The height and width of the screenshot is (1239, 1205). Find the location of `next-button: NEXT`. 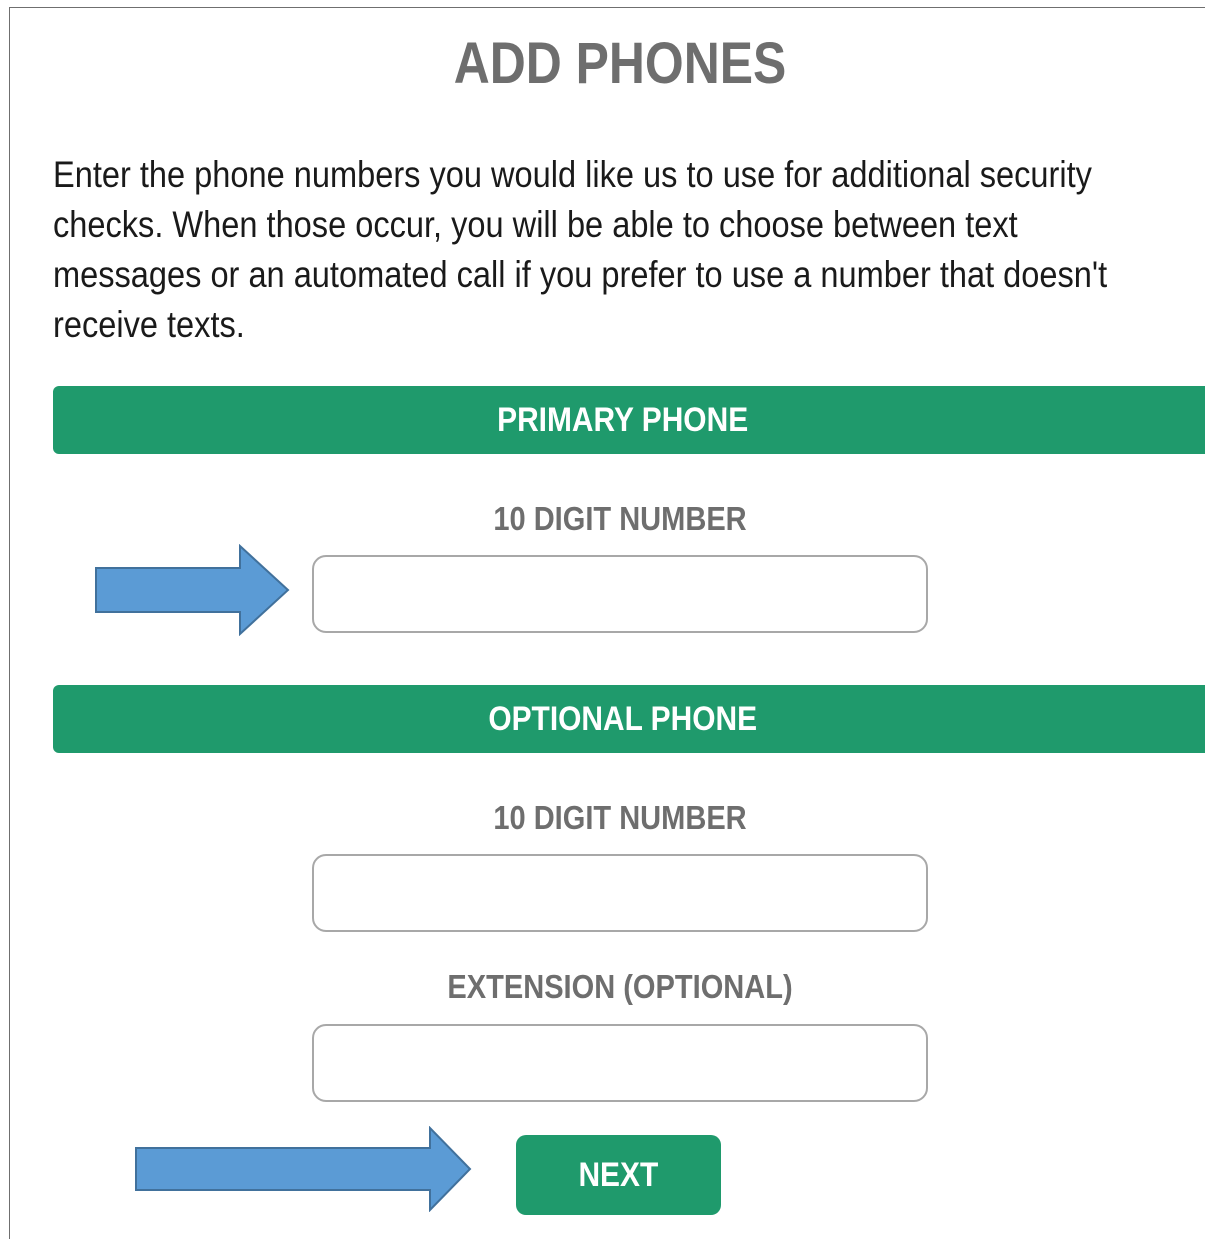

next-button: NEXT is located at coordinates (618, 1175).